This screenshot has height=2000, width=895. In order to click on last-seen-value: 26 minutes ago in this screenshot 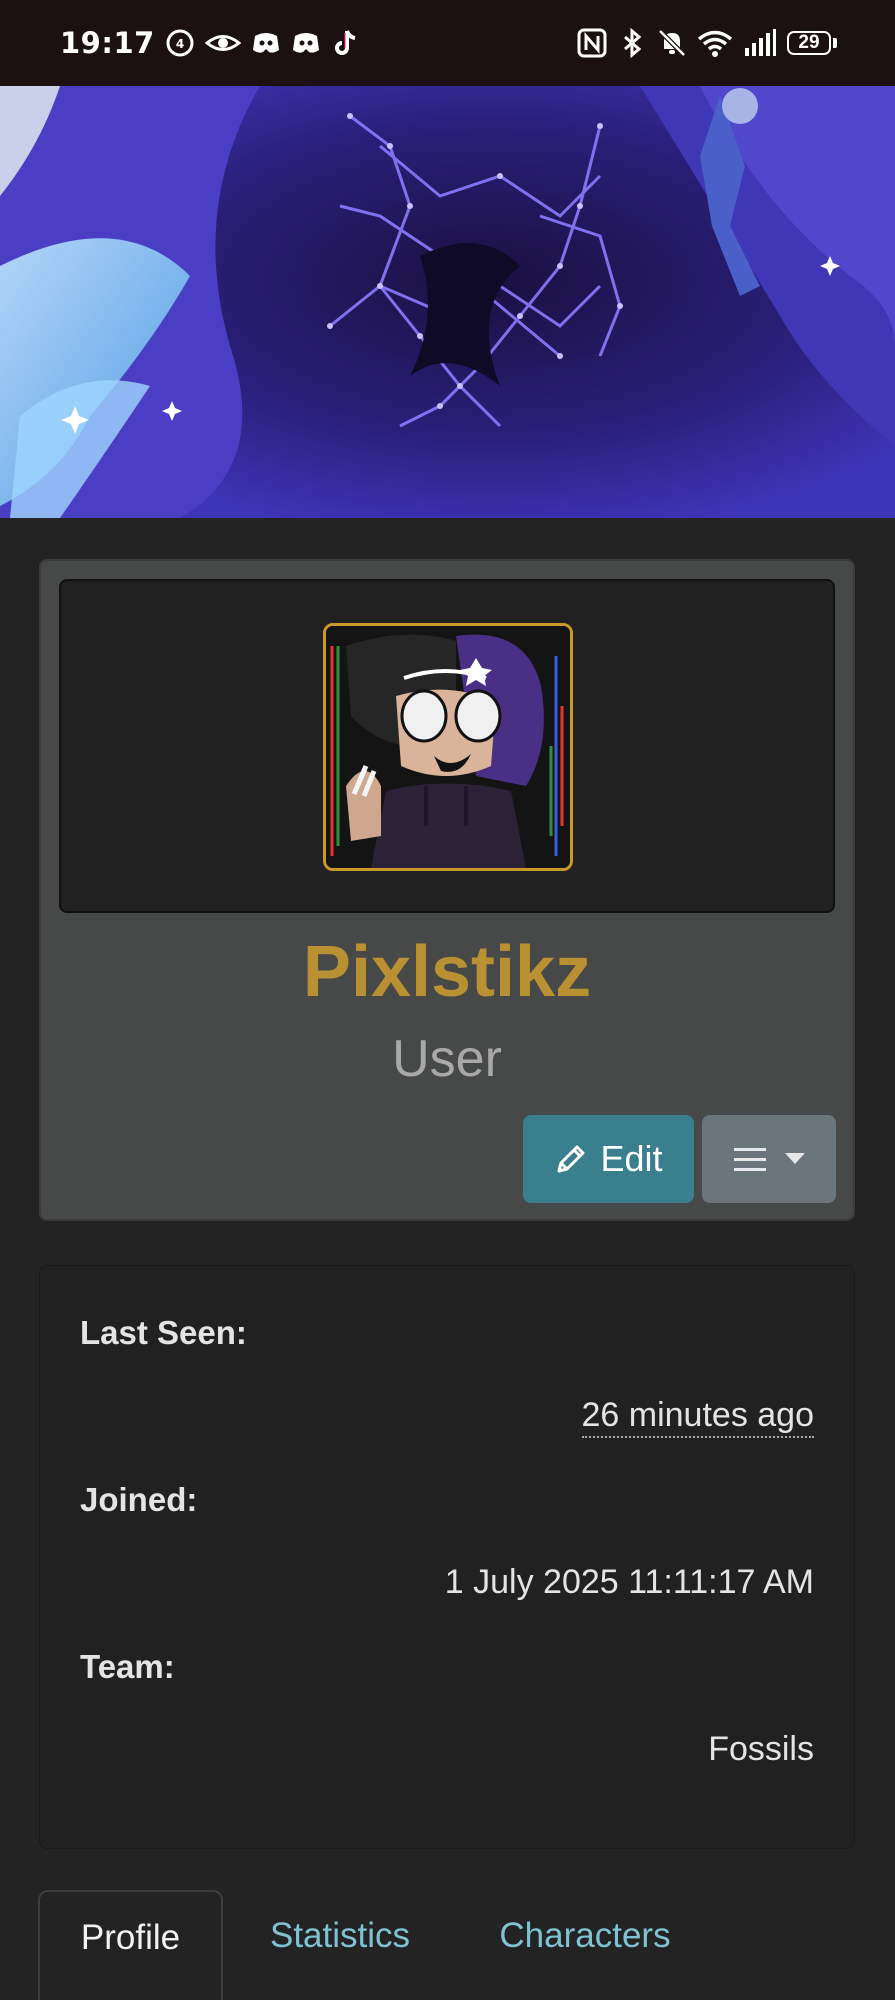, I will do `click(697, 1417)`.